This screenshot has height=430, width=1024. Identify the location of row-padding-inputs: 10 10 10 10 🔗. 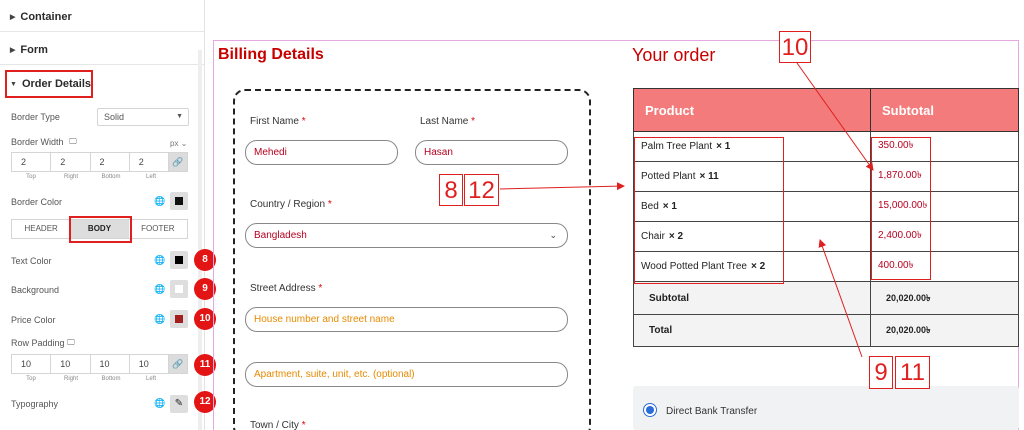
(99, 364).